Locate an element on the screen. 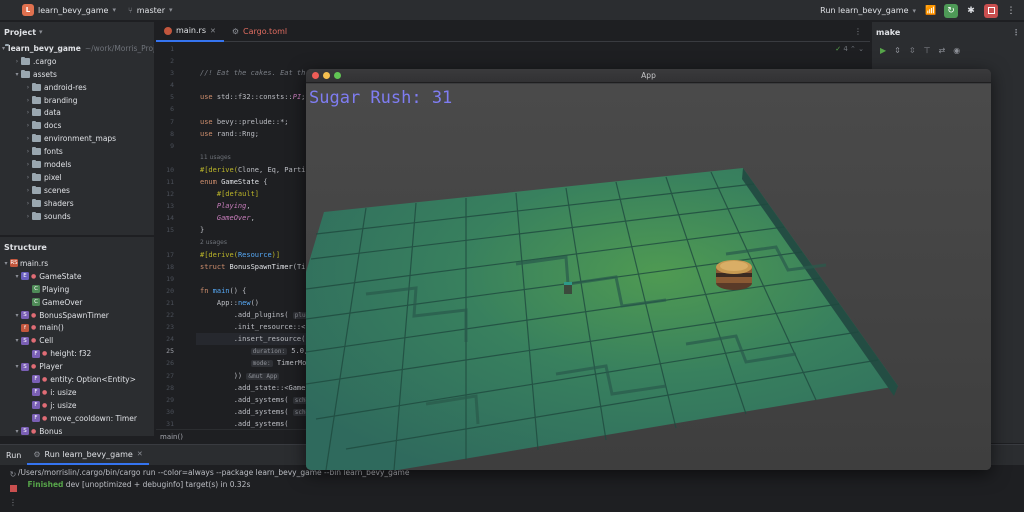  tree-item: › android-res is located at coordinates (77, 87).